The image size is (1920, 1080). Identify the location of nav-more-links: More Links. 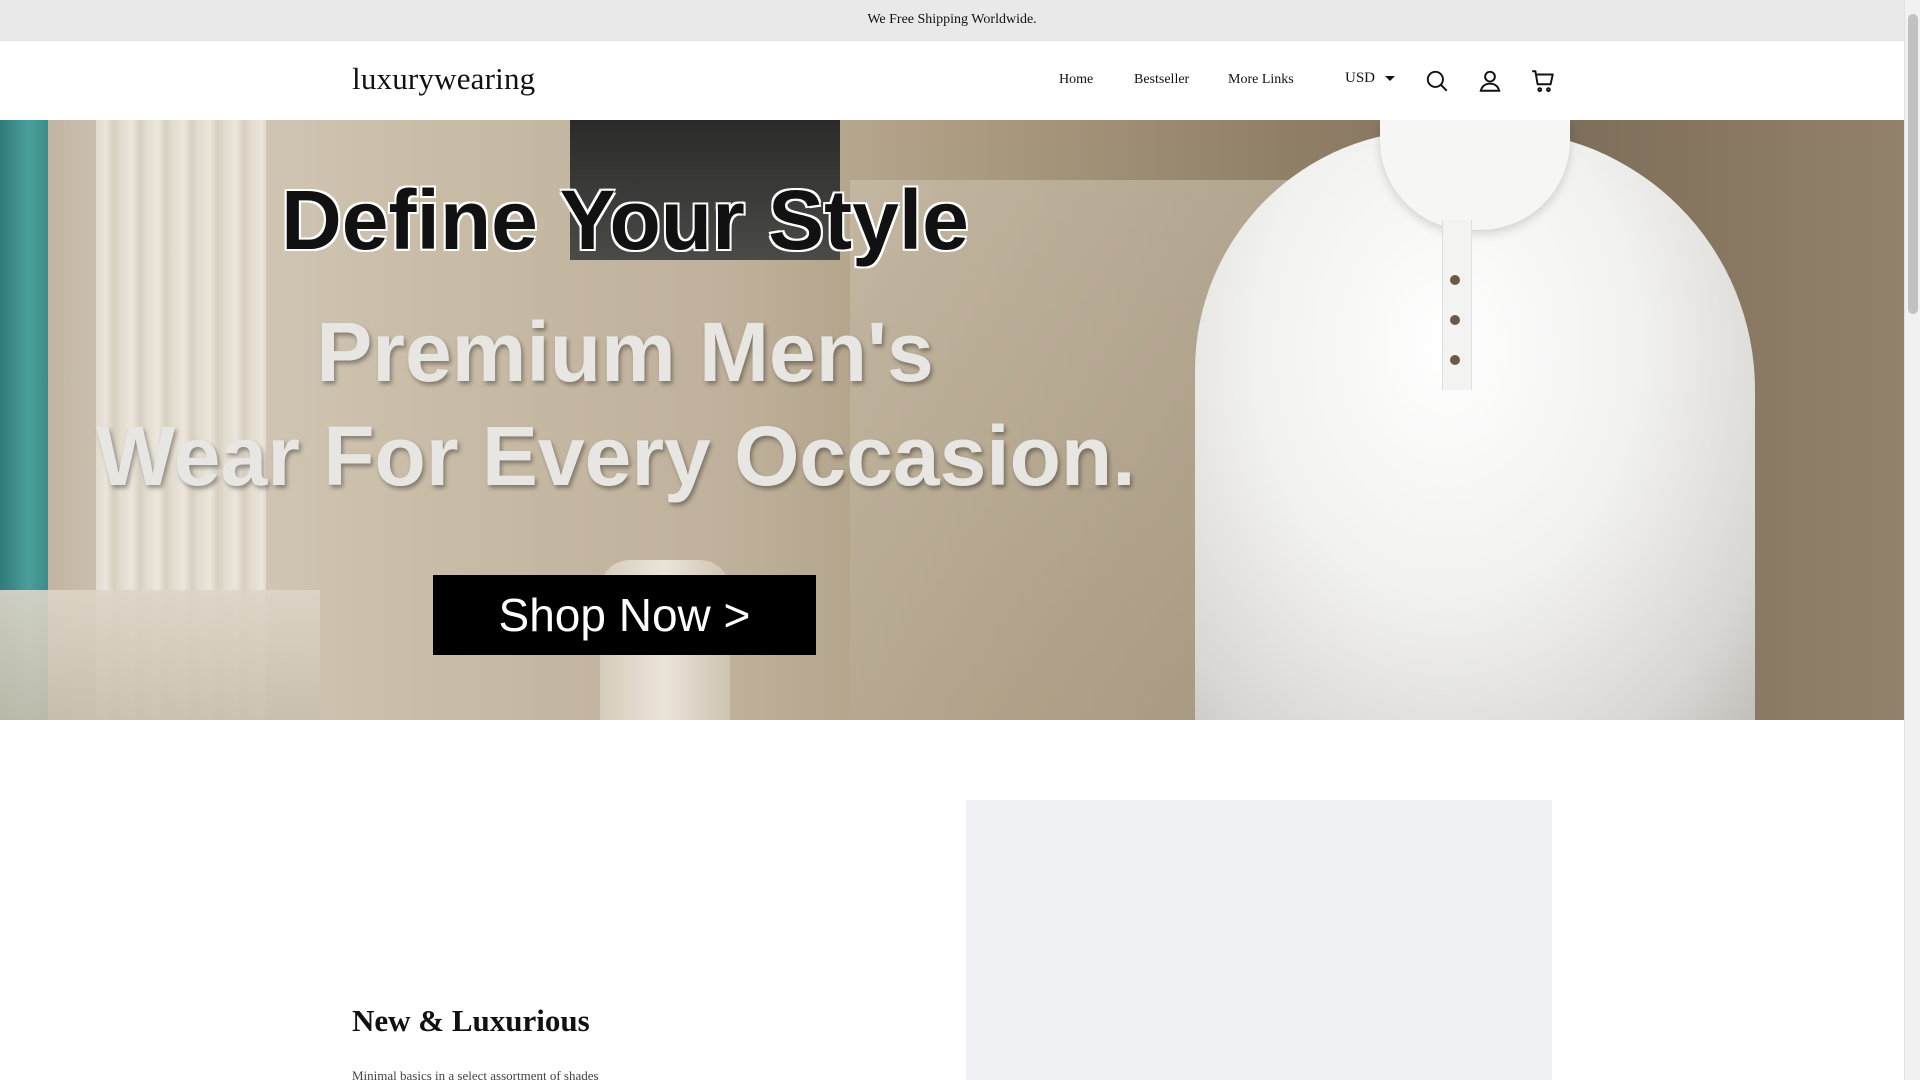
(1261, 80).